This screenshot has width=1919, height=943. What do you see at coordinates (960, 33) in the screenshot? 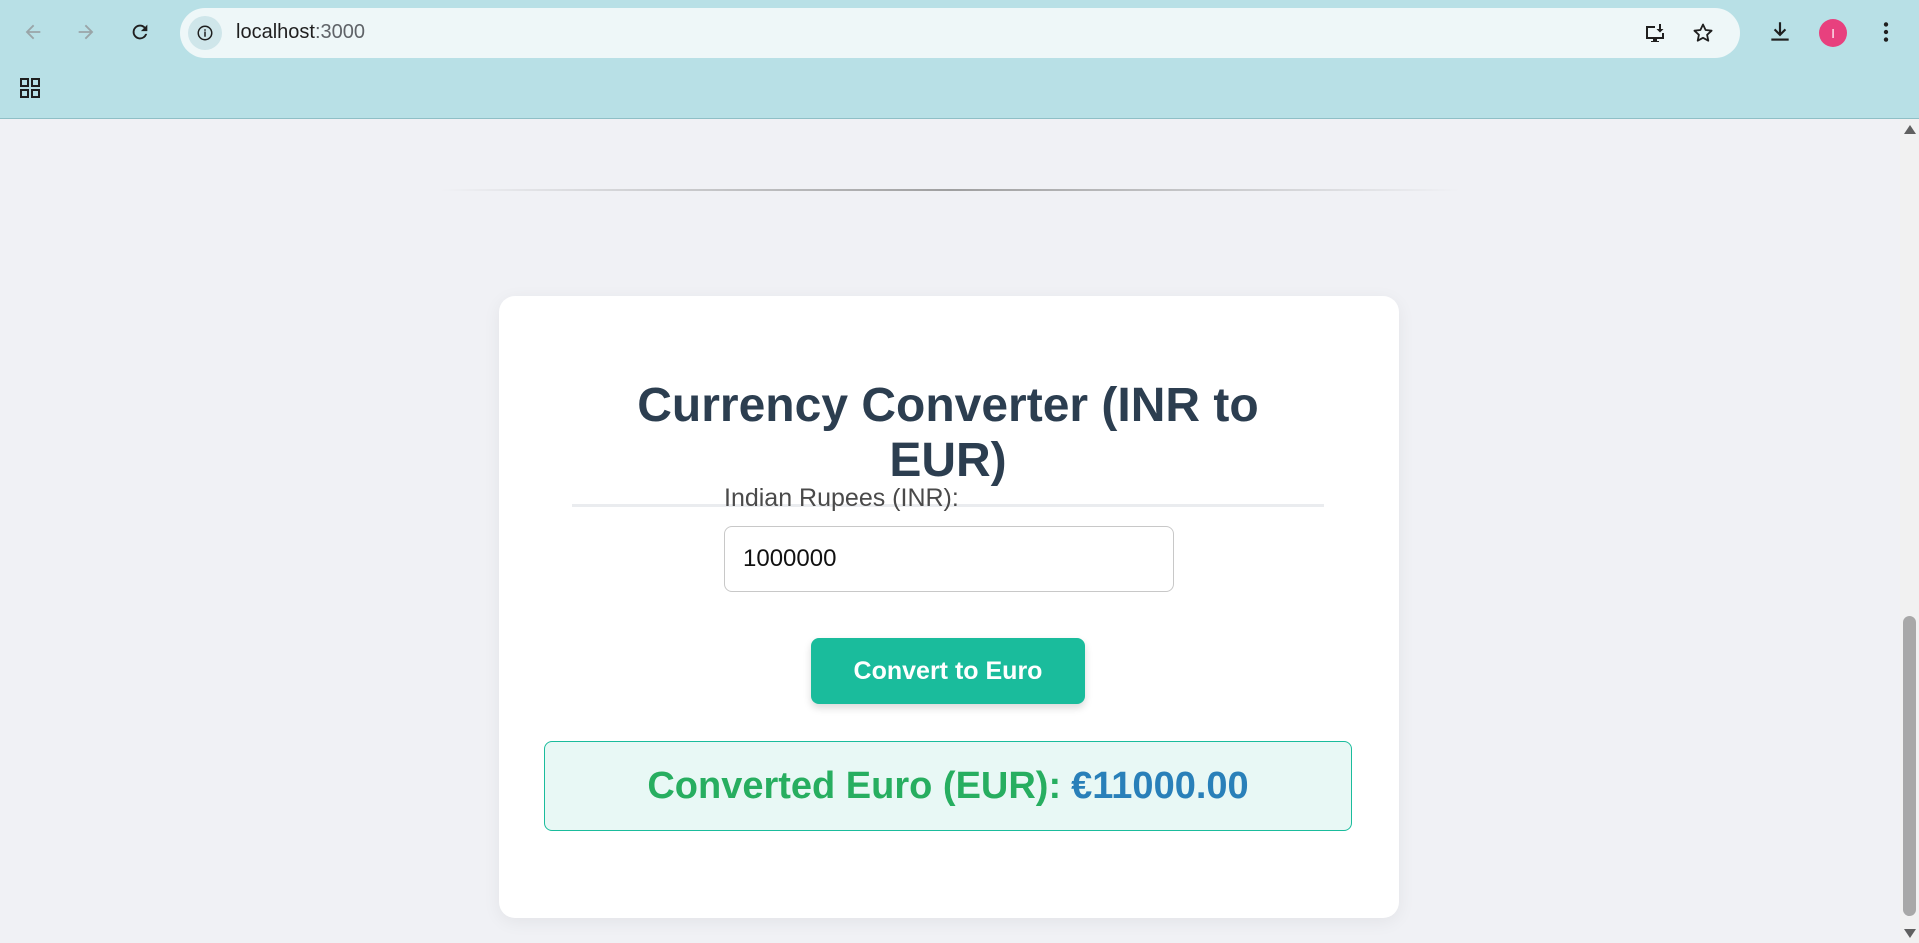
I see `address-bar: localhost:3000` at bounding box center [960, 33].